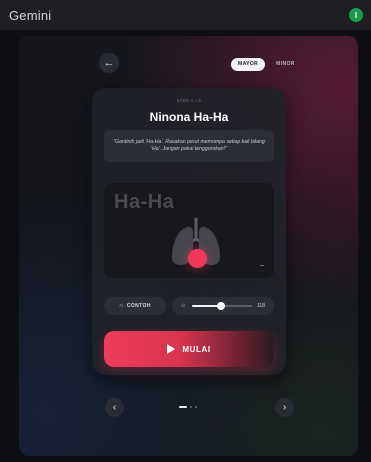 The image size is (371, 462). What do you see at coordinates (189, 100) in the screenshot?
I see `step-label: STEP 1 / 3` at bounding box center [189, 100].